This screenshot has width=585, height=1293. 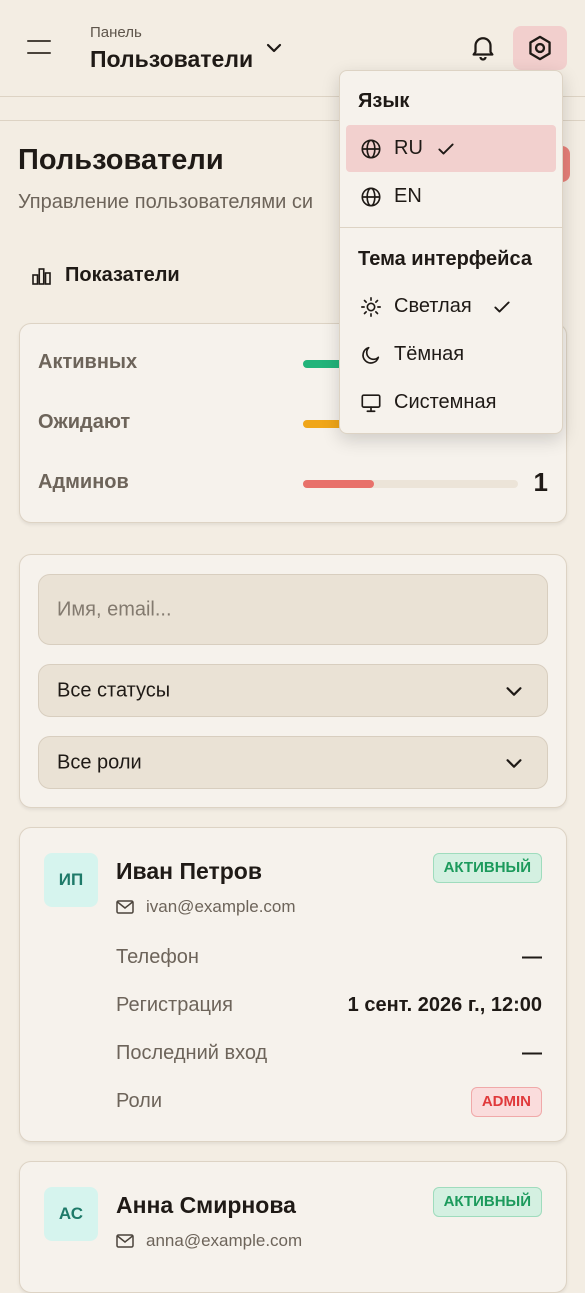 I want to click on user-name: Анна Смирнова, so click(x=206, y=1205).